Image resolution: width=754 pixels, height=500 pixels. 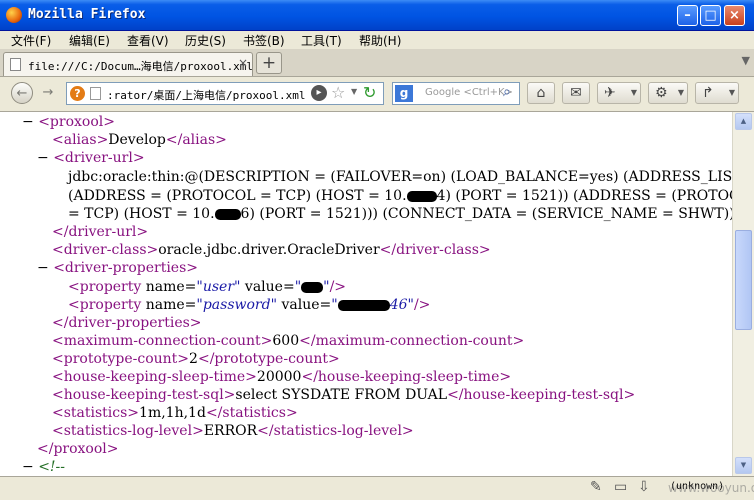 I want to click on home-icon: ⌂, so click(x=541, y=93).